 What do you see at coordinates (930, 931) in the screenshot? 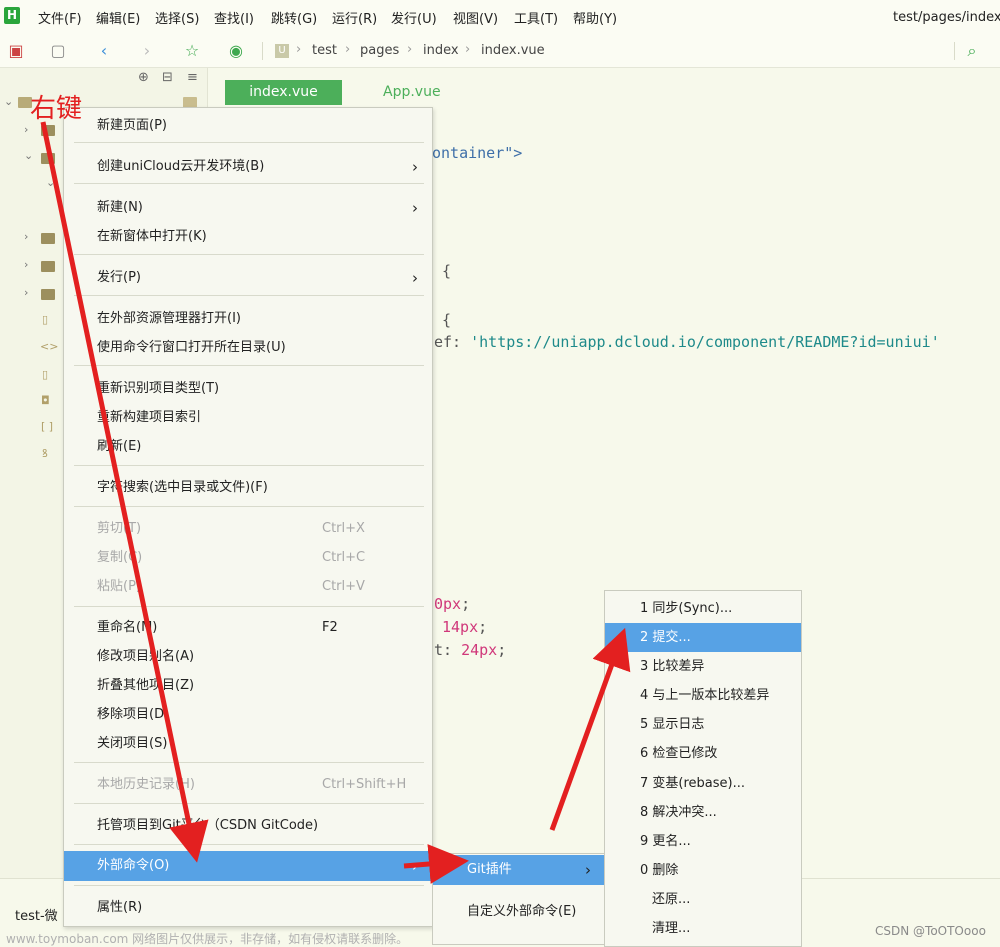
I see `author-watermark: CSDN @ToOTOooo` at bounding box center [930, 931].